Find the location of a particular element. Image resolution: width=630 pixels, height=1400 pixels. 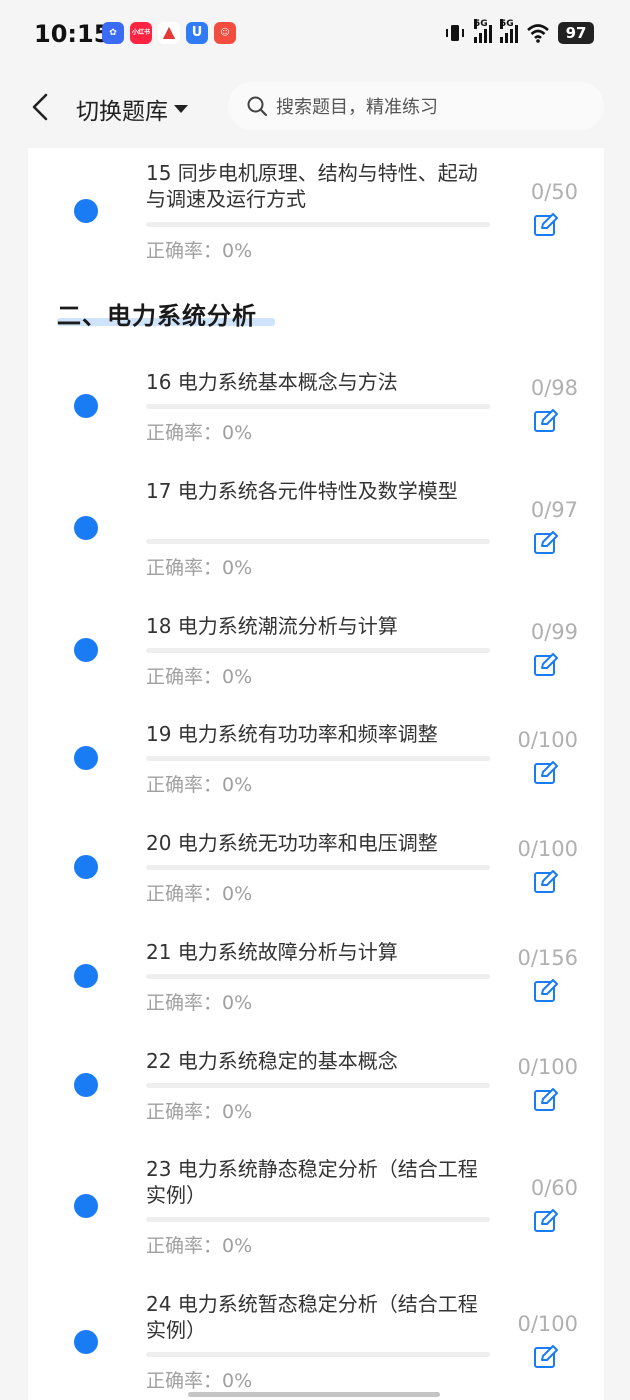

battery-indicator: 97 is located at coordinates (576, 33).